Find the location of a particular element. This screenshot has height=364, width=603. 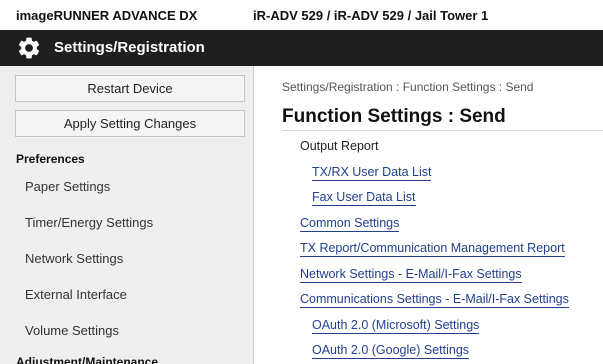

oauth-microsoft-settings-link: OAuth 2.0 (Microsoft) Settings is located at coordinates (396, 326).